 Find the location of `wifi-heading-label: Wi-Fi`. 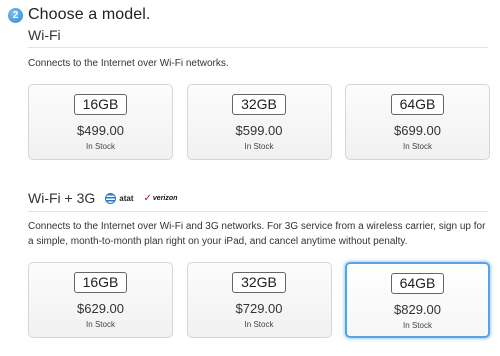

wifi-heading-label: Wi-Fi is located at coordinates (44, 35).